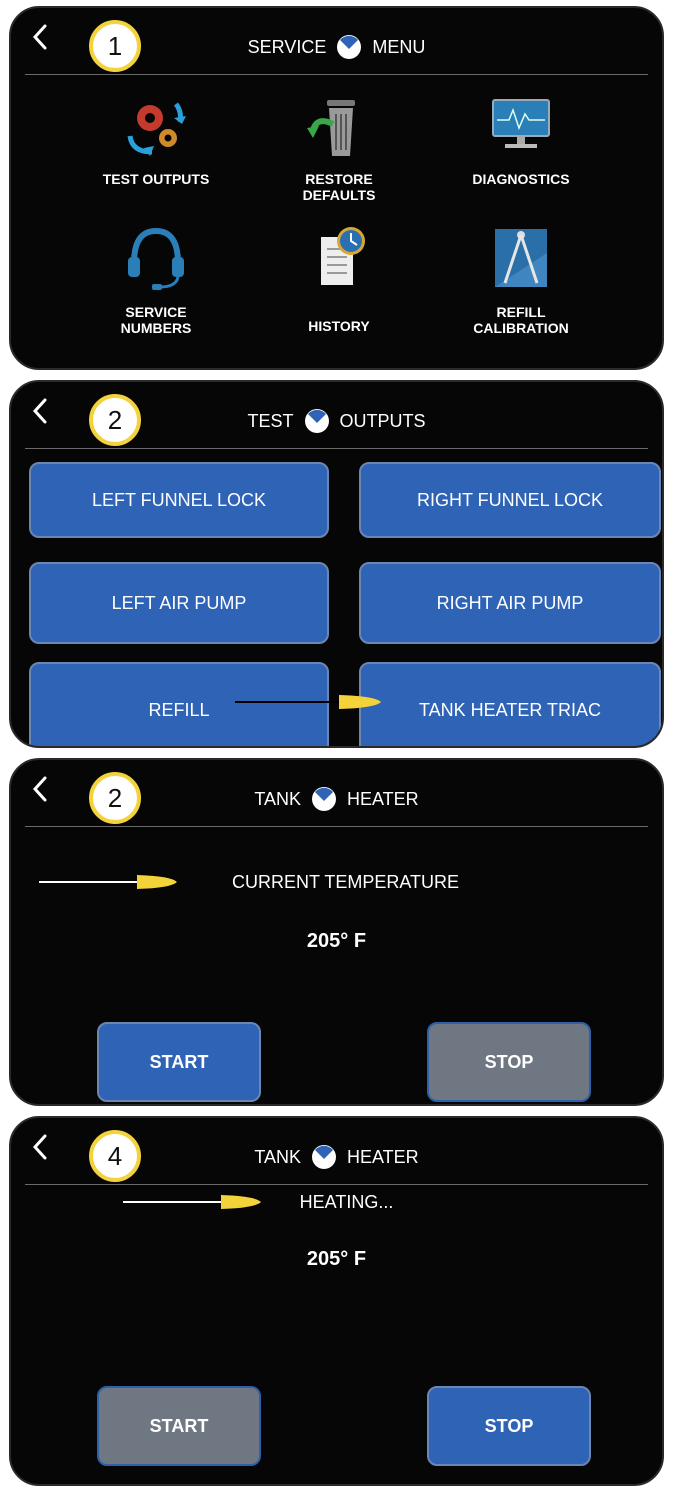  Describe the element at coordinates (343, 256) in the screenshot. I see `notebook-clock-icon` at that location.